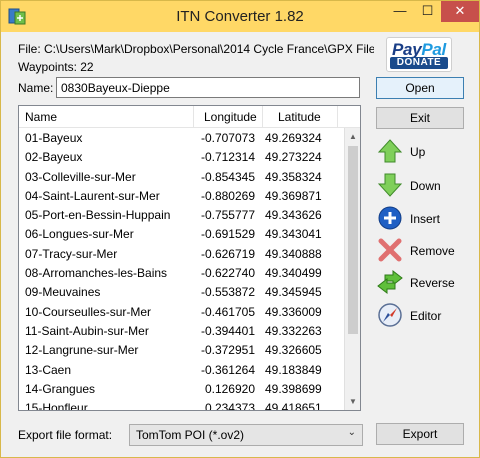 The image size is (480, 458). Describe the element at coordinates (432, 251) in the screenshot. I see `remove-label: Remove` at that location.